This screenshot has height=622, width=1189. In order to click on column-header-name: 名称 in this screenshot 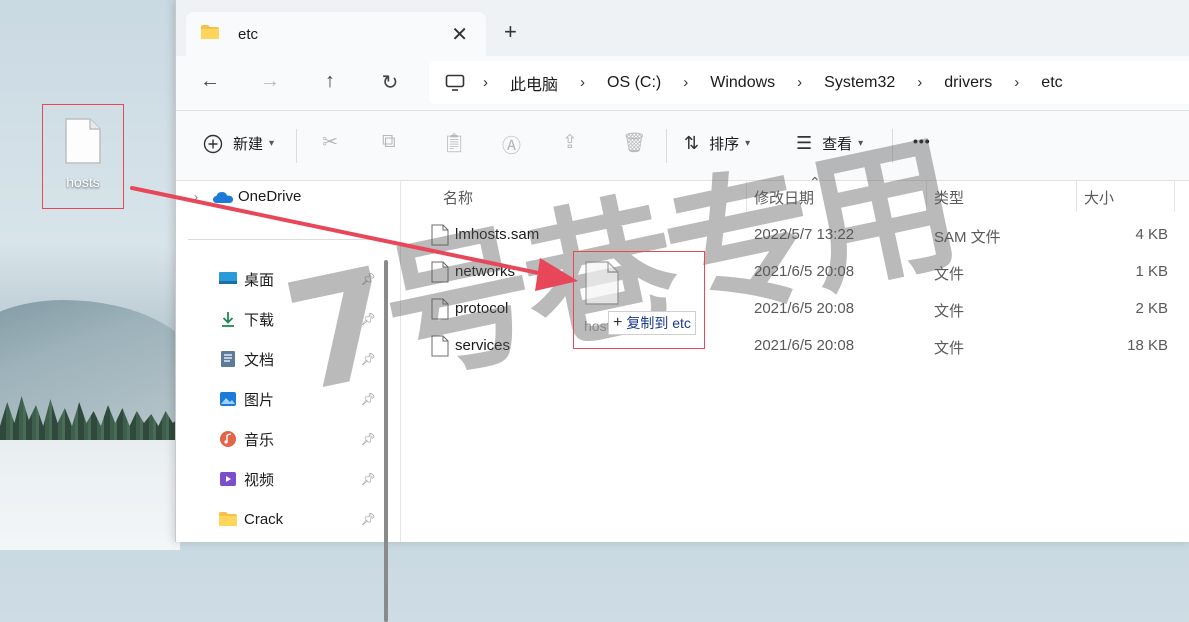, I will do `click(458, 197)`.